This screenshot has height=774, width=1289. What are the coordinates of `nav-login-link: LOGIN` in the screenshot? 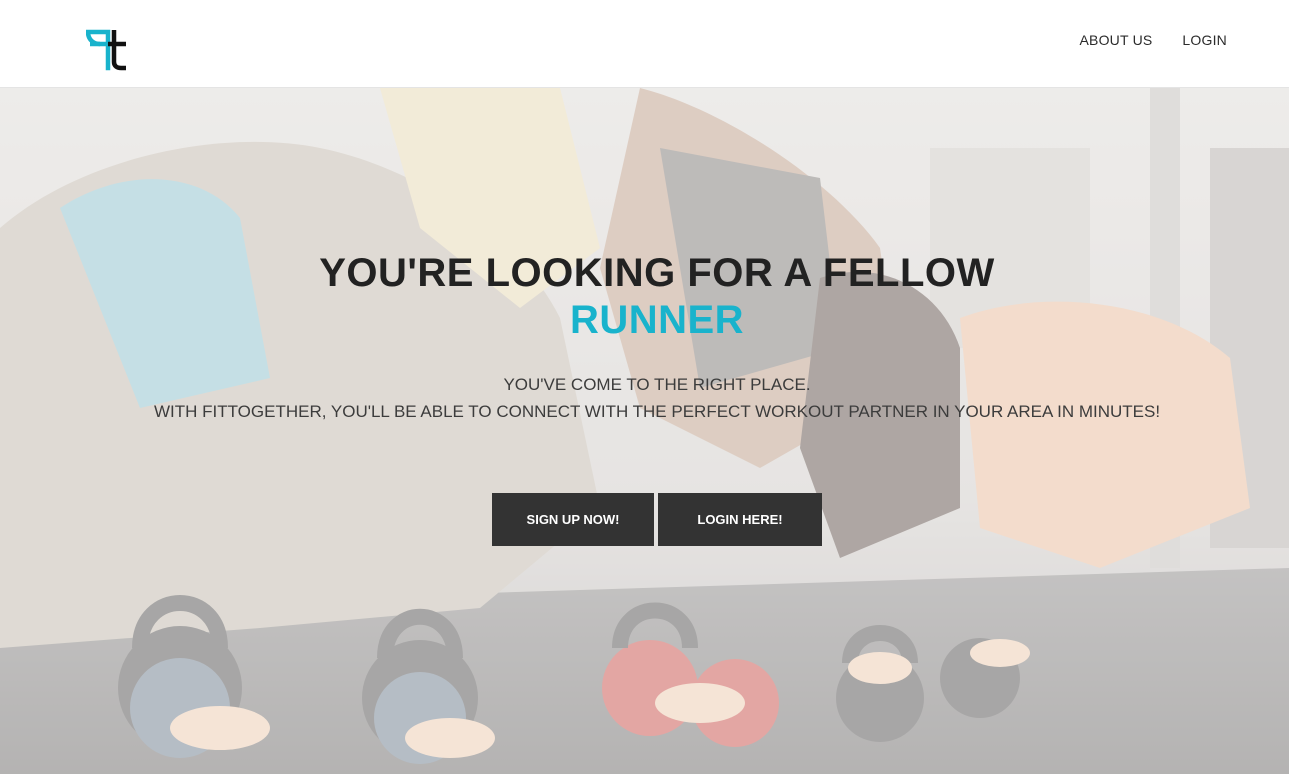 It's located at (1204, 40).